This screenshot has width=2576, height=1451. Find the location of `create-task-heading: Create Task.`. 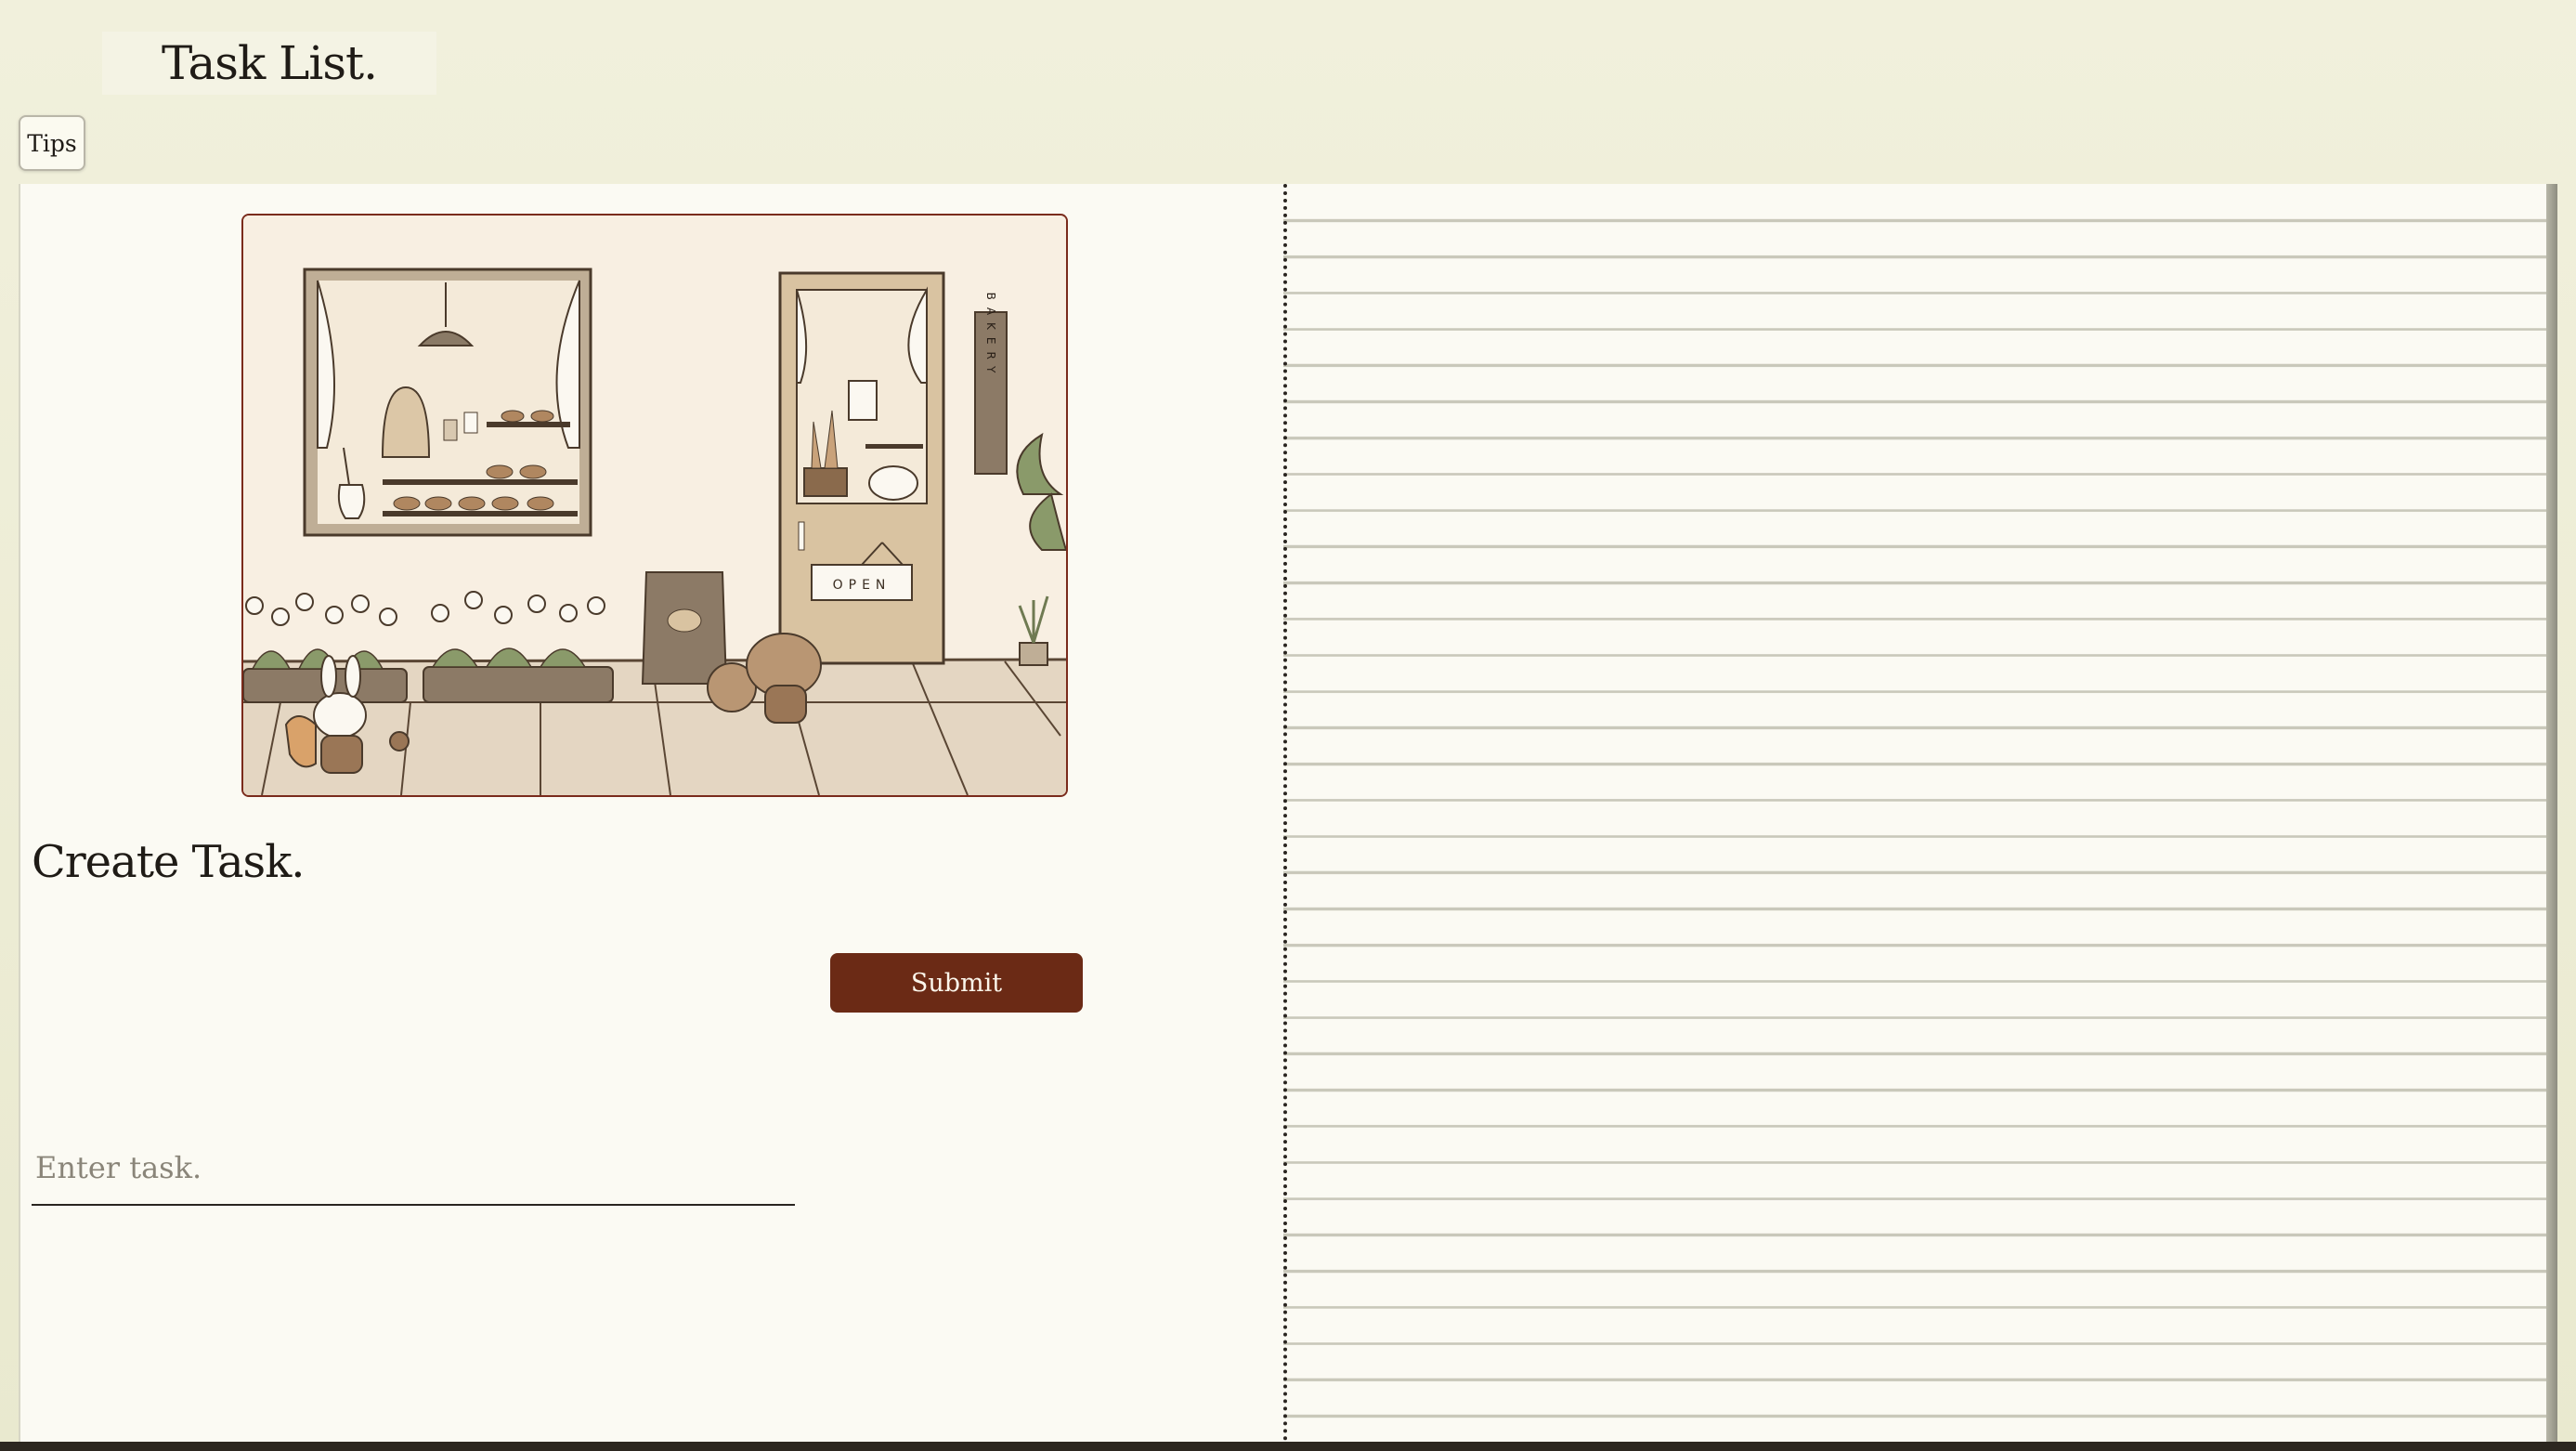

create-task-heading: Create Task. is located at coordinates (169, 862).